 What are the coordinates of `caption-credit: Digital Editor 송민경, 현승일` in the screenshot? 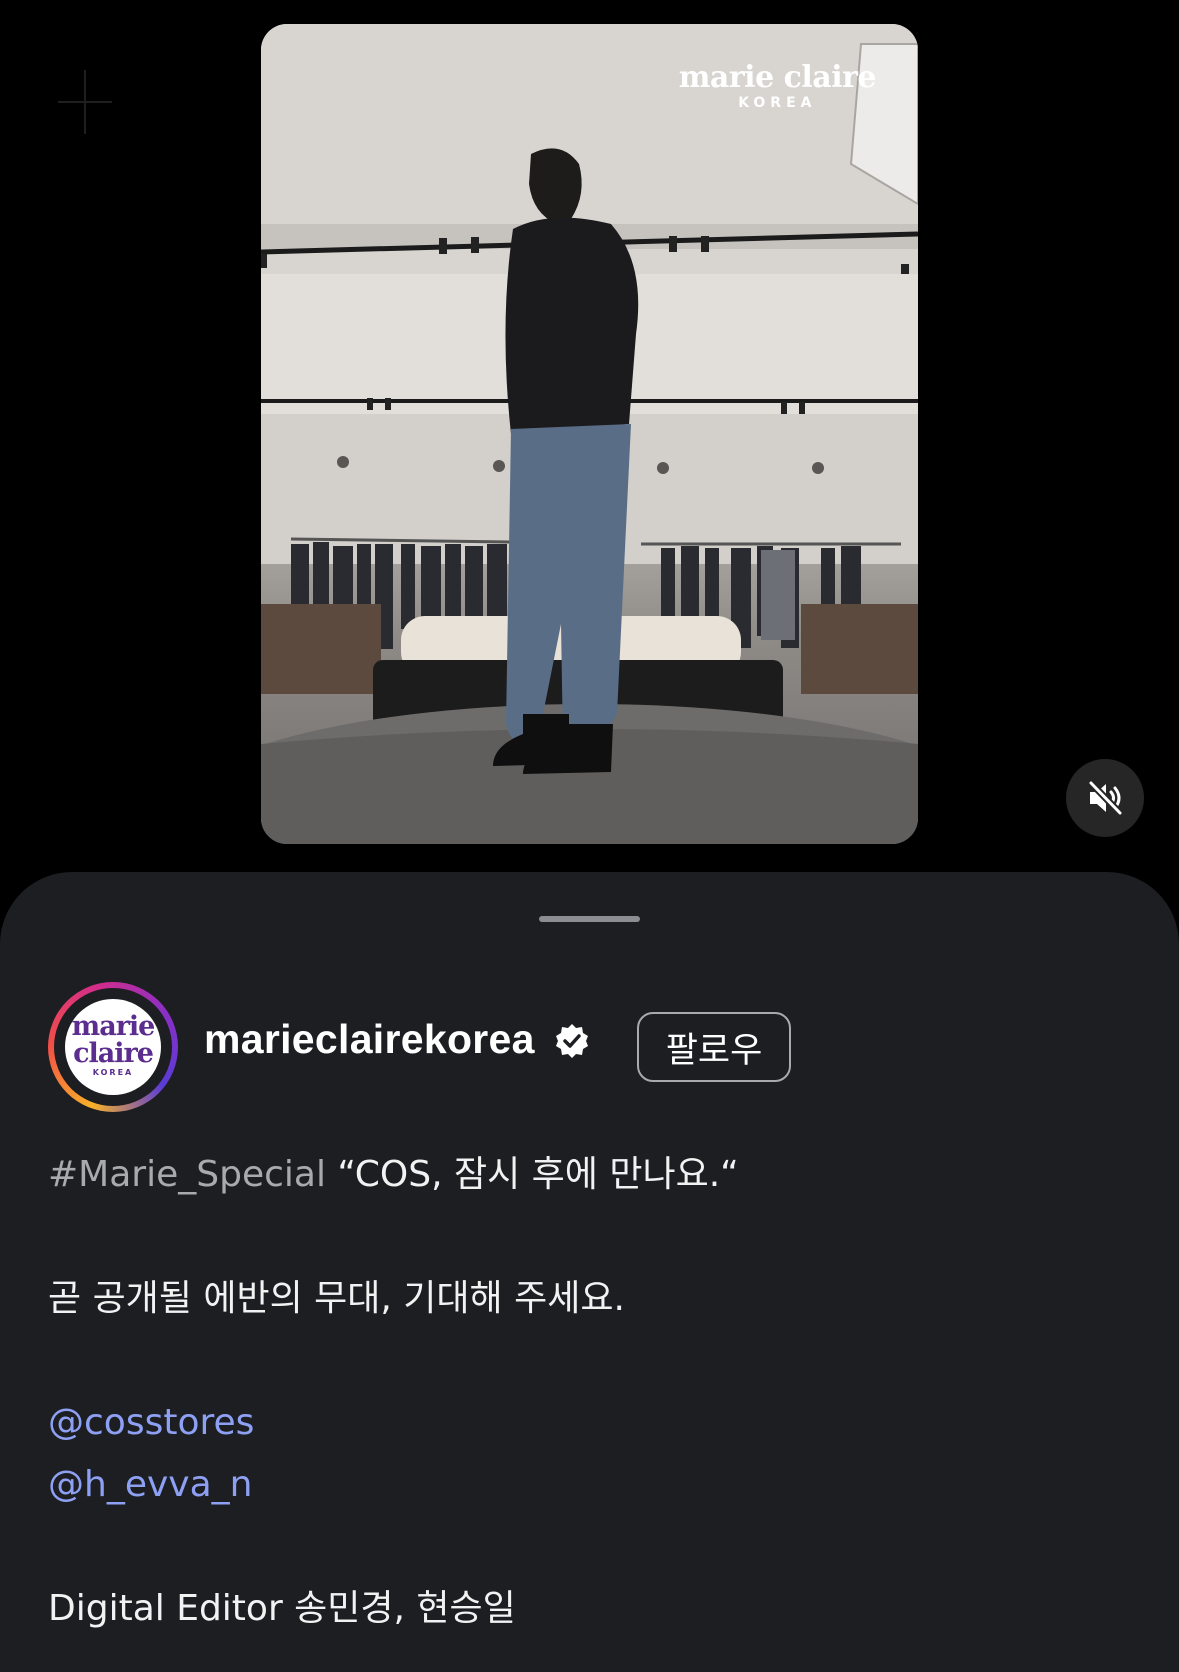 It's located at (282, 1608).